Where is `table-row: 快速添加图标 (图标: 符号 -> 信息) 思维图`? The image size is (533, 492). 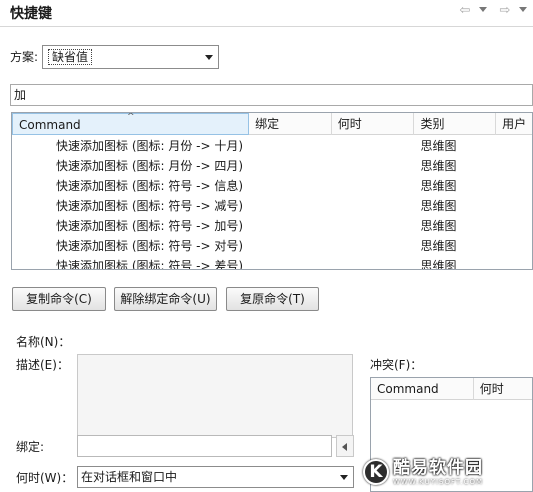 table-row: 快速添加图标 (图标: 符号 -> 信息) 思维图 is located at coordinates (272, 186).